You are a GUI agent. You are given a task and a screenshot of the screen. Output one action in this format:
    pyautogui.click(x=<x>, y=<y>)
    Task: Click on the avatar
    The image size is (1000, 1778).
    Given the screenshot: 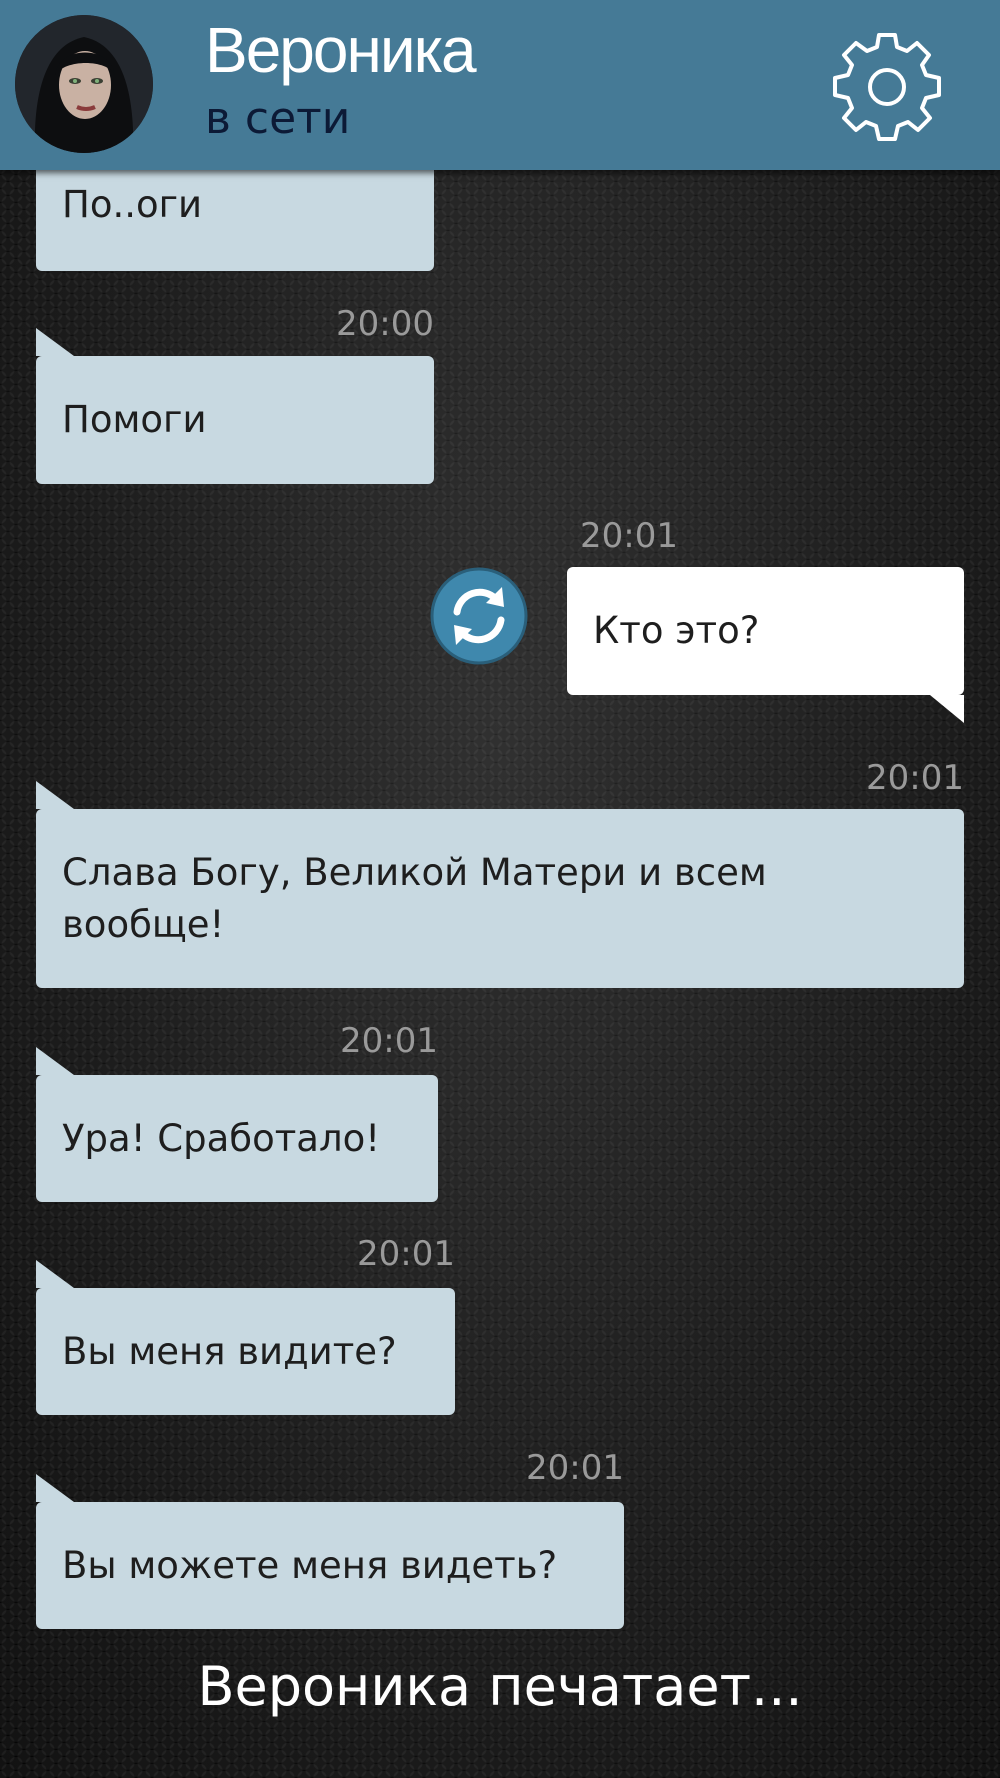 What is the action you would take?
    pyautogui.click(x=84, y=84)
    